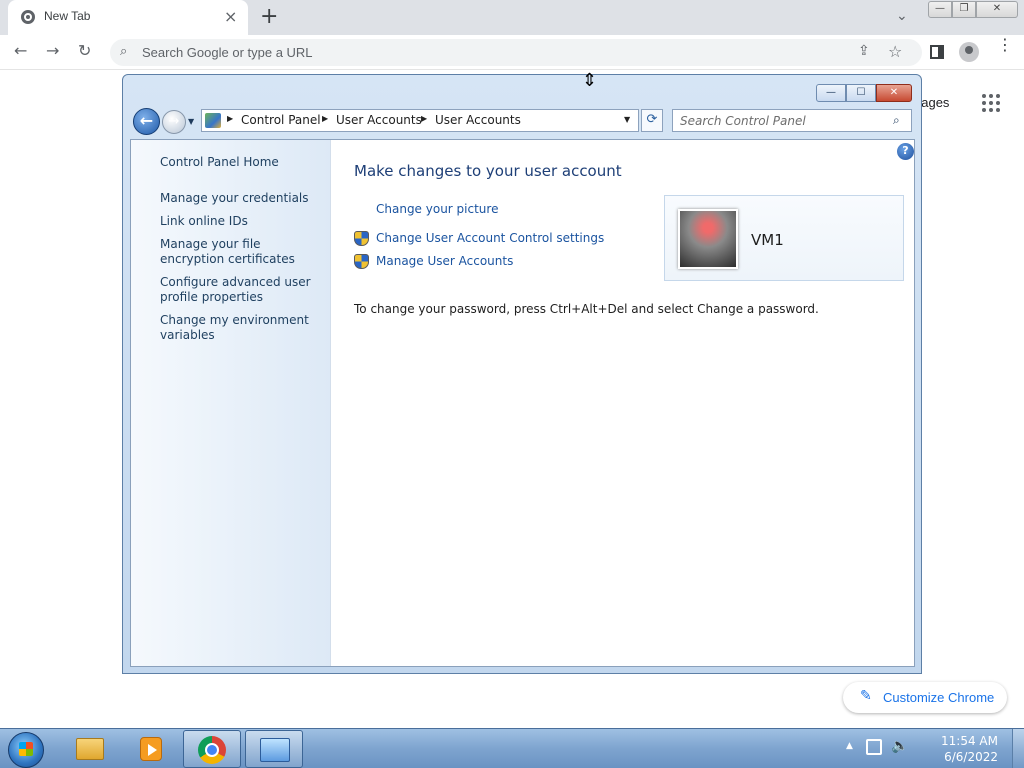  I want to click on omnibox: ⌕ Search Google or type a URL ⇪ ☆, so click(516, 52).